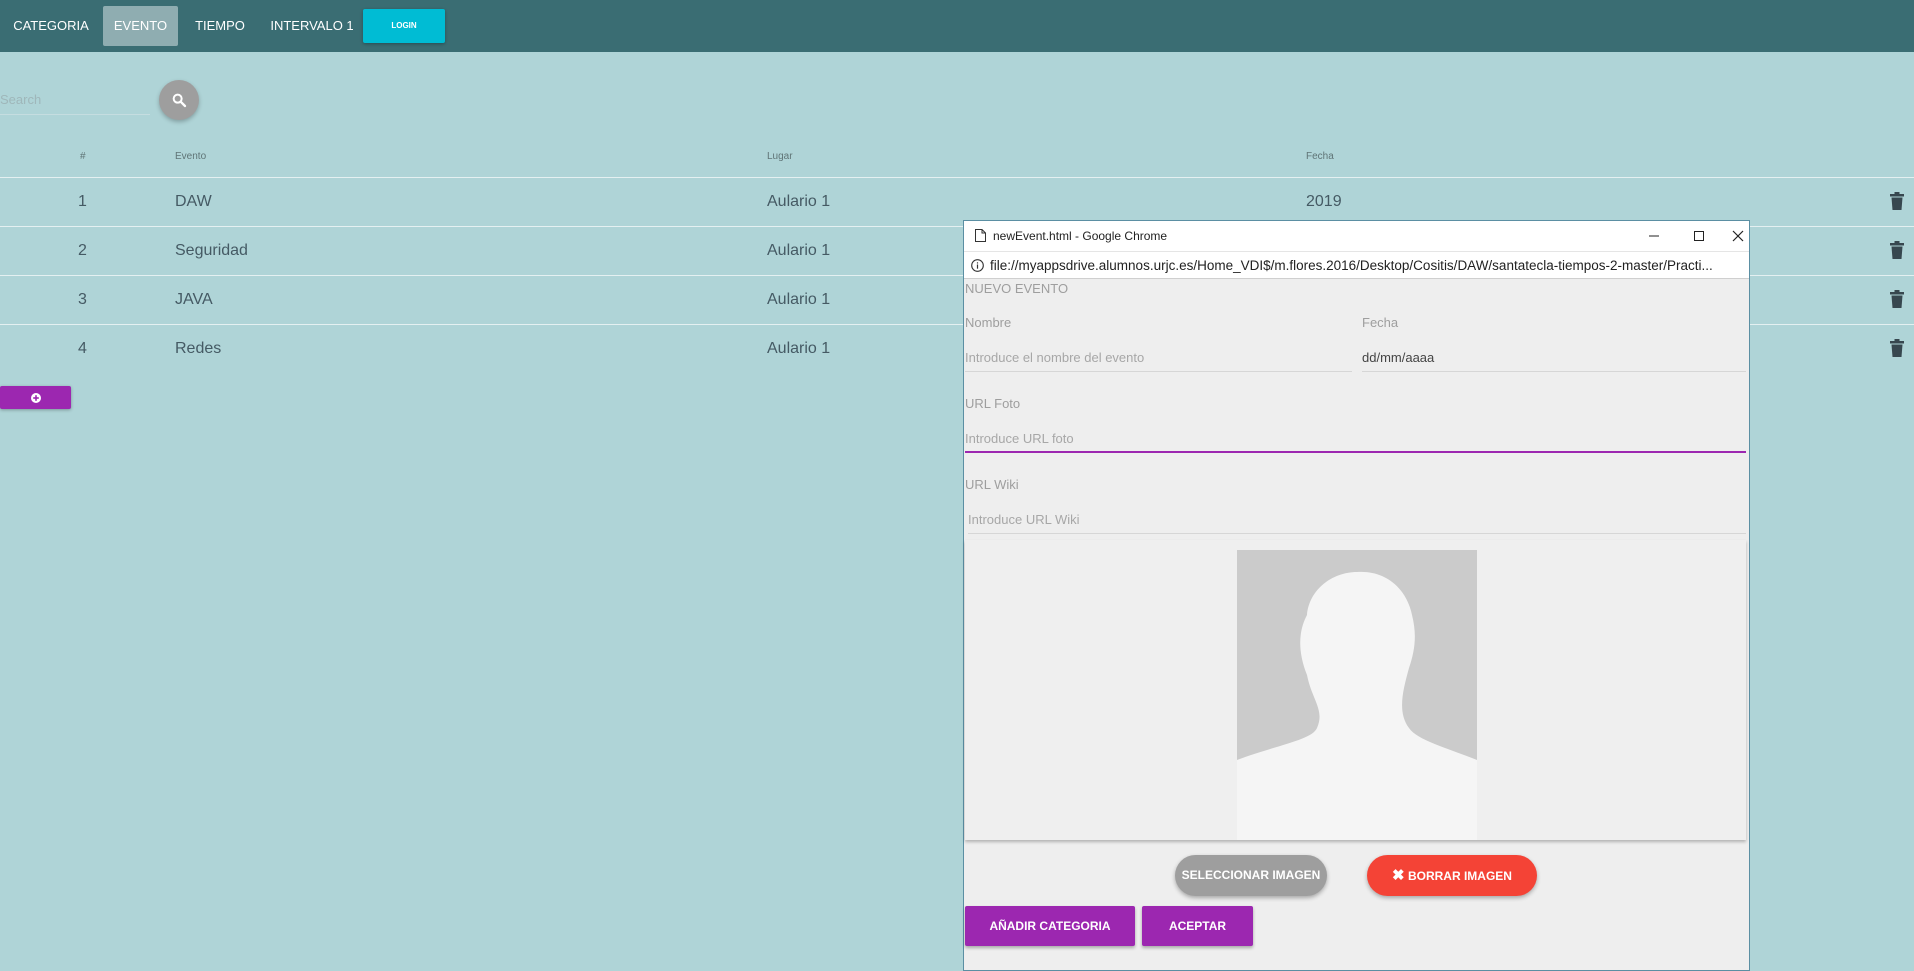 This screenshot has width=1914, height=971. I want to click on plus-circle-icon, so click(35, 397).